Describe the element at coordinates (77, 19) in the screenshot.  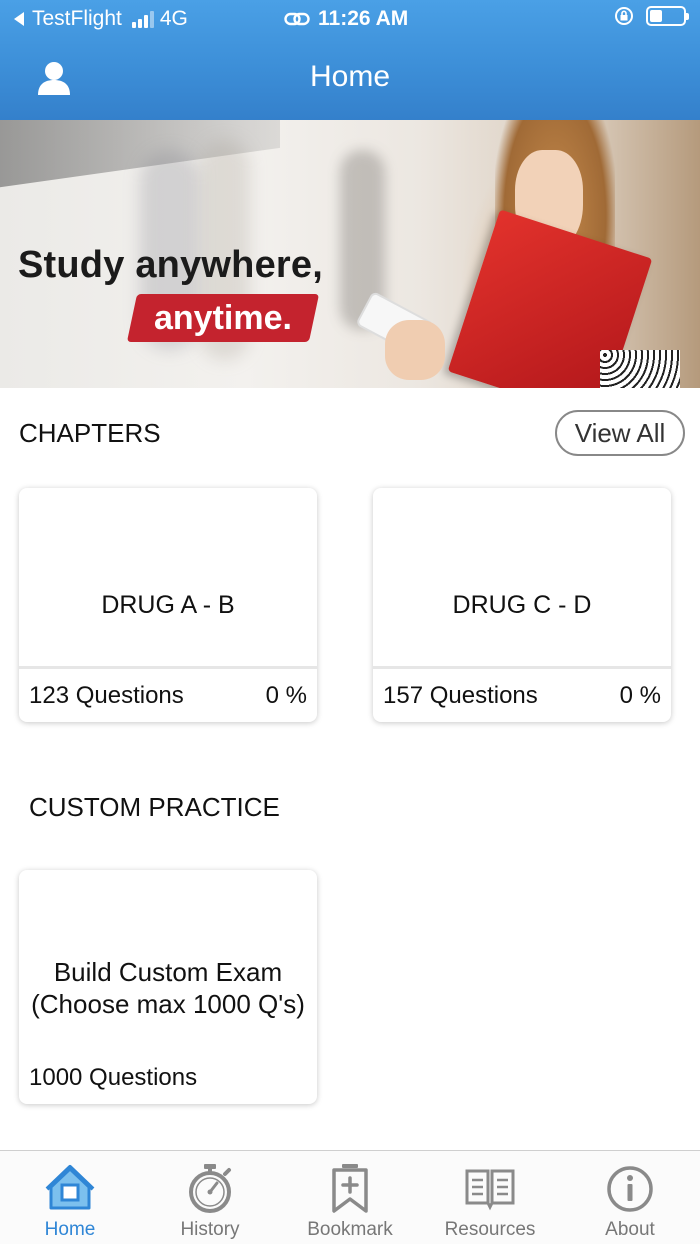
I see `carrier-label: TestFlight` at that location.